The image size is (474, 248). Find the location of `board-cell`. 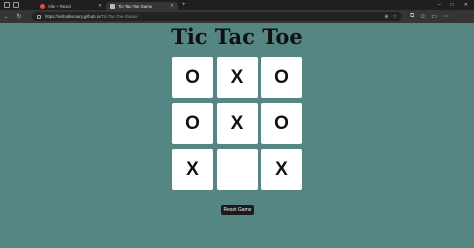

board-cell is located at coordinates (237, 169).